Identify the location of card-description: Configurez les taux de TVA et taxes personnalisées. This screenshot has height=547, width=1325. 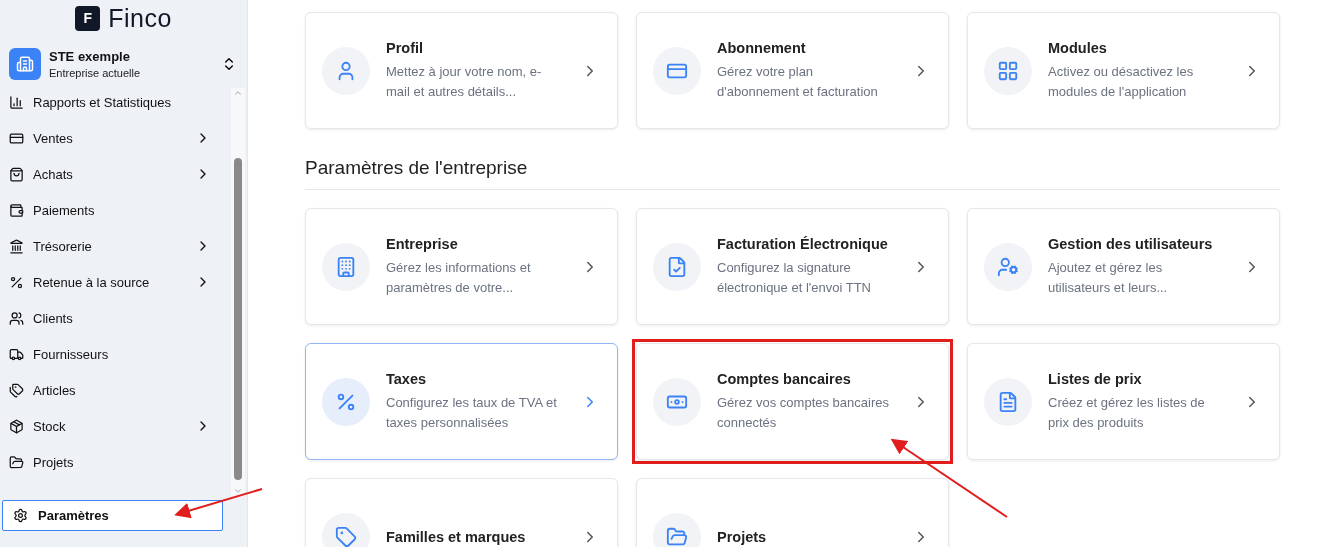
(472, 412).